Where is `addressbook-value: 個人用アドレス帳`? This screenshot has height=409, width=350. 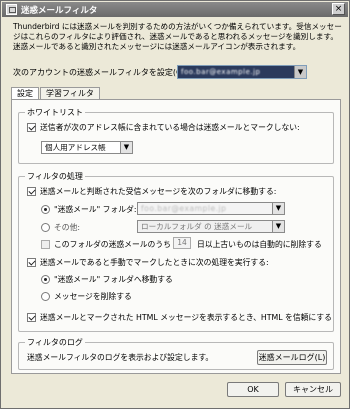
addressbook-value: 個人用アドレス帳 is located at coordinates (75, 147).